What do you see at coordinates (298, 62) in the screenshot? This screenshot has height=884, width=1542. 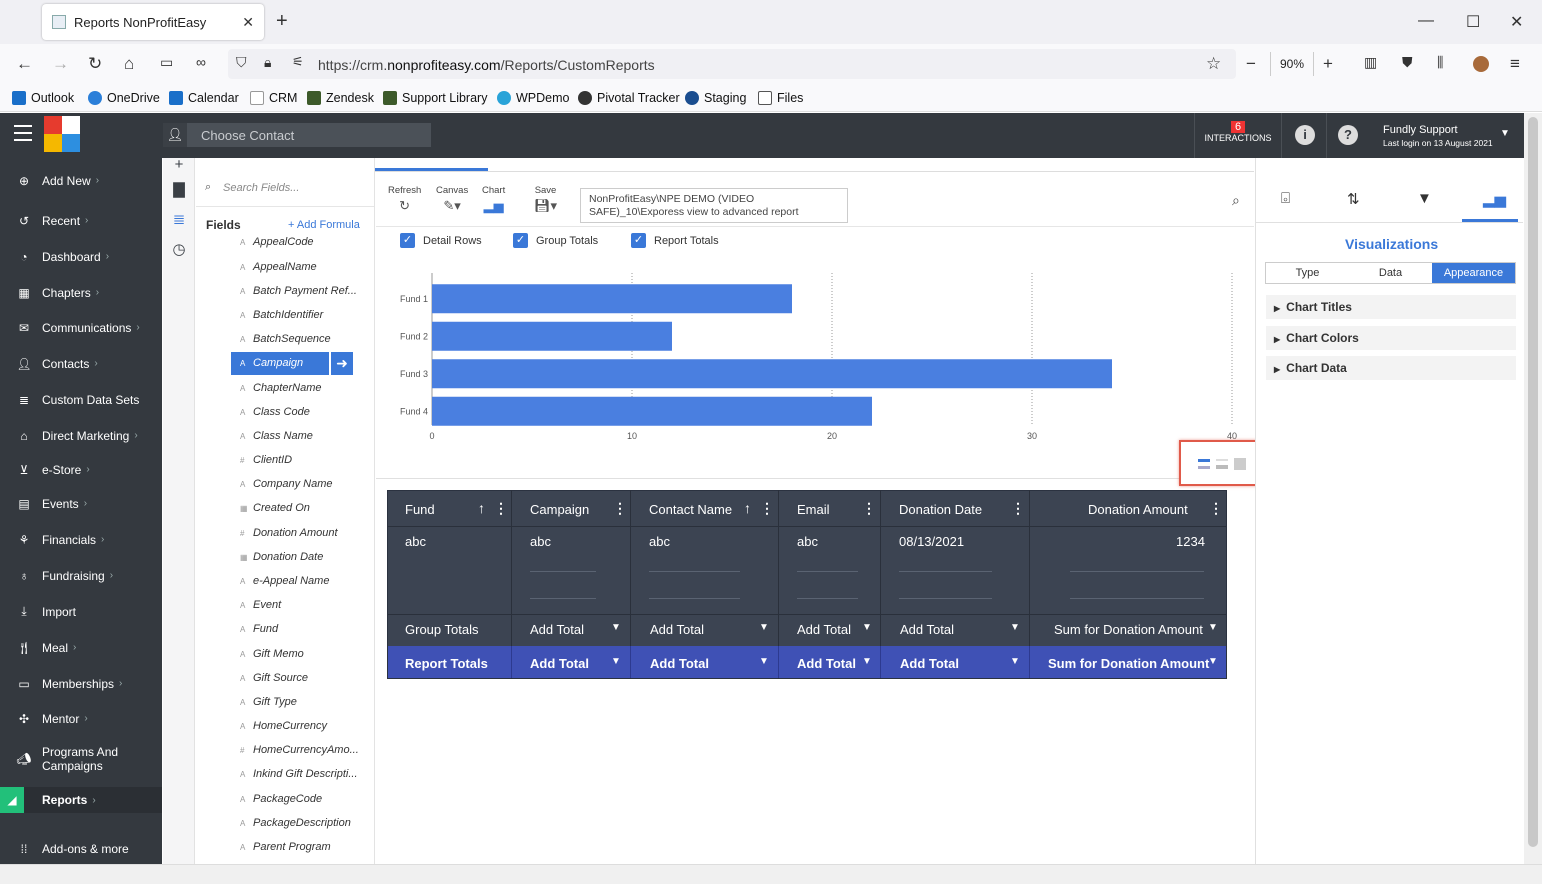 I see `permissions-icon: ⚟` at bounding box center [298, 62].